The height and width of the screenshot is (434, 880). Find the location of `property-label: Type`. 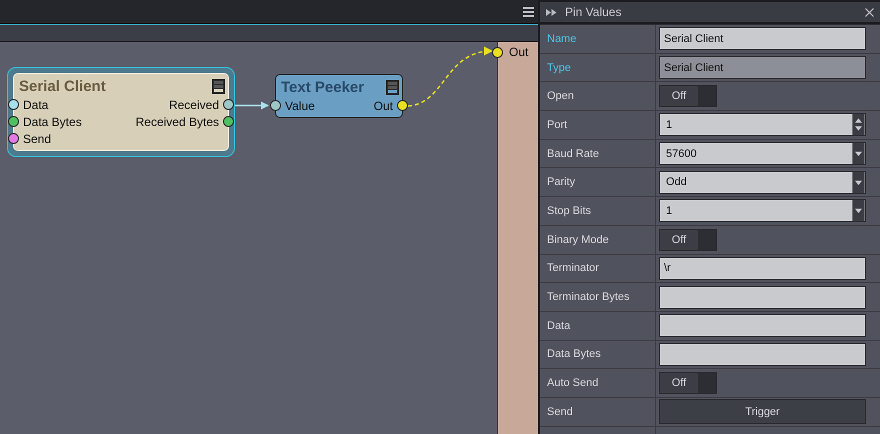

property-label: Type is located at coordinates (559, 68).